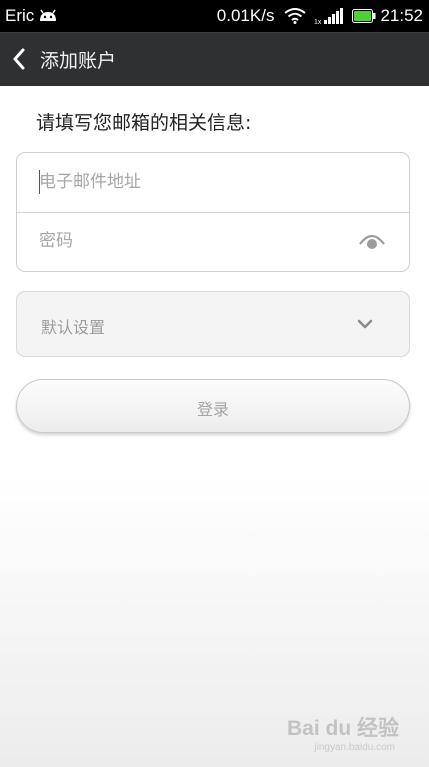  Describe the element at coordinates (354, 747) in the screenshot. I see `watermark-url: jingyan.baidu.com` at that location.